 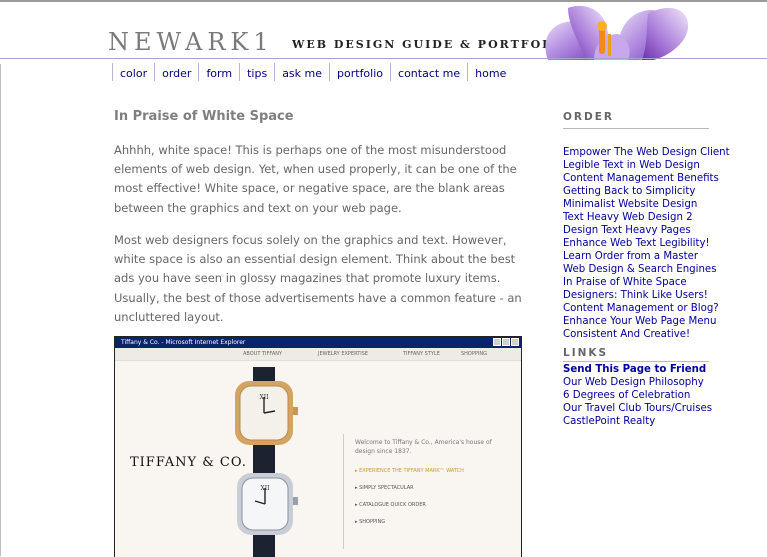 What do you see at coordinates (0, 310) in the screenshot?
I see `left-border` at bounding box center [0, 310].